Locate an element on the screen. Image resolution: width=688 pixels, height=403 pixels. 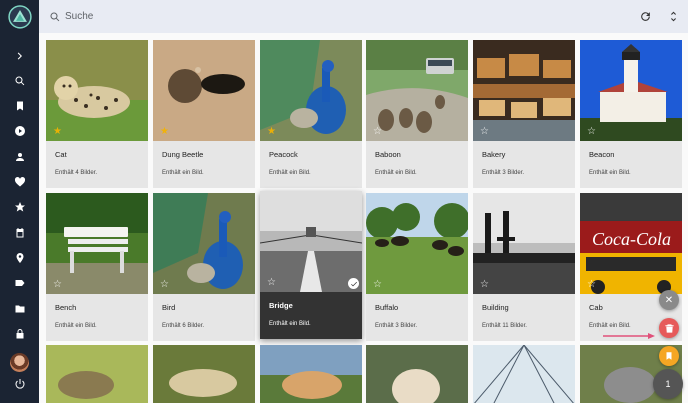
album-card: ★ Peacock Enthält ein Bild. is located at coordinates (311, 114).